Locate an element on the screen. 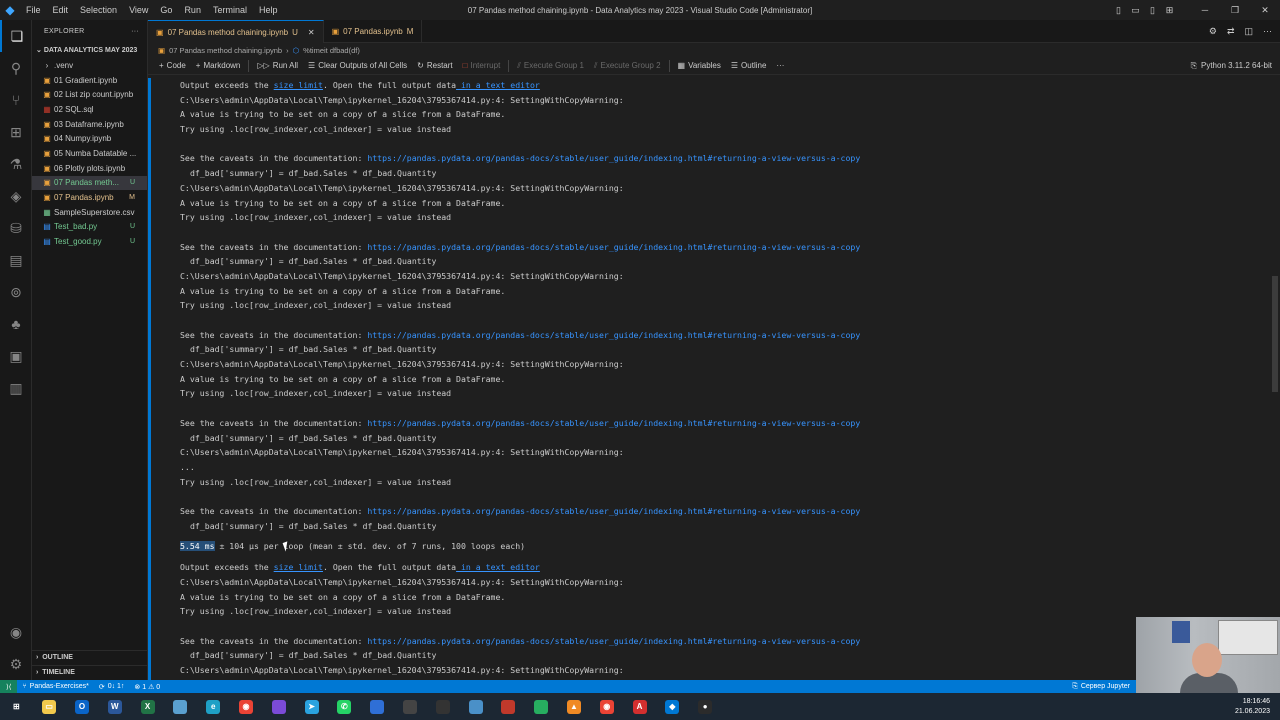 This screenshot has width=1280, height=720. tab-pandas: ▣ 07 Pandas.ipynb M is located at coordinates (373, 31).